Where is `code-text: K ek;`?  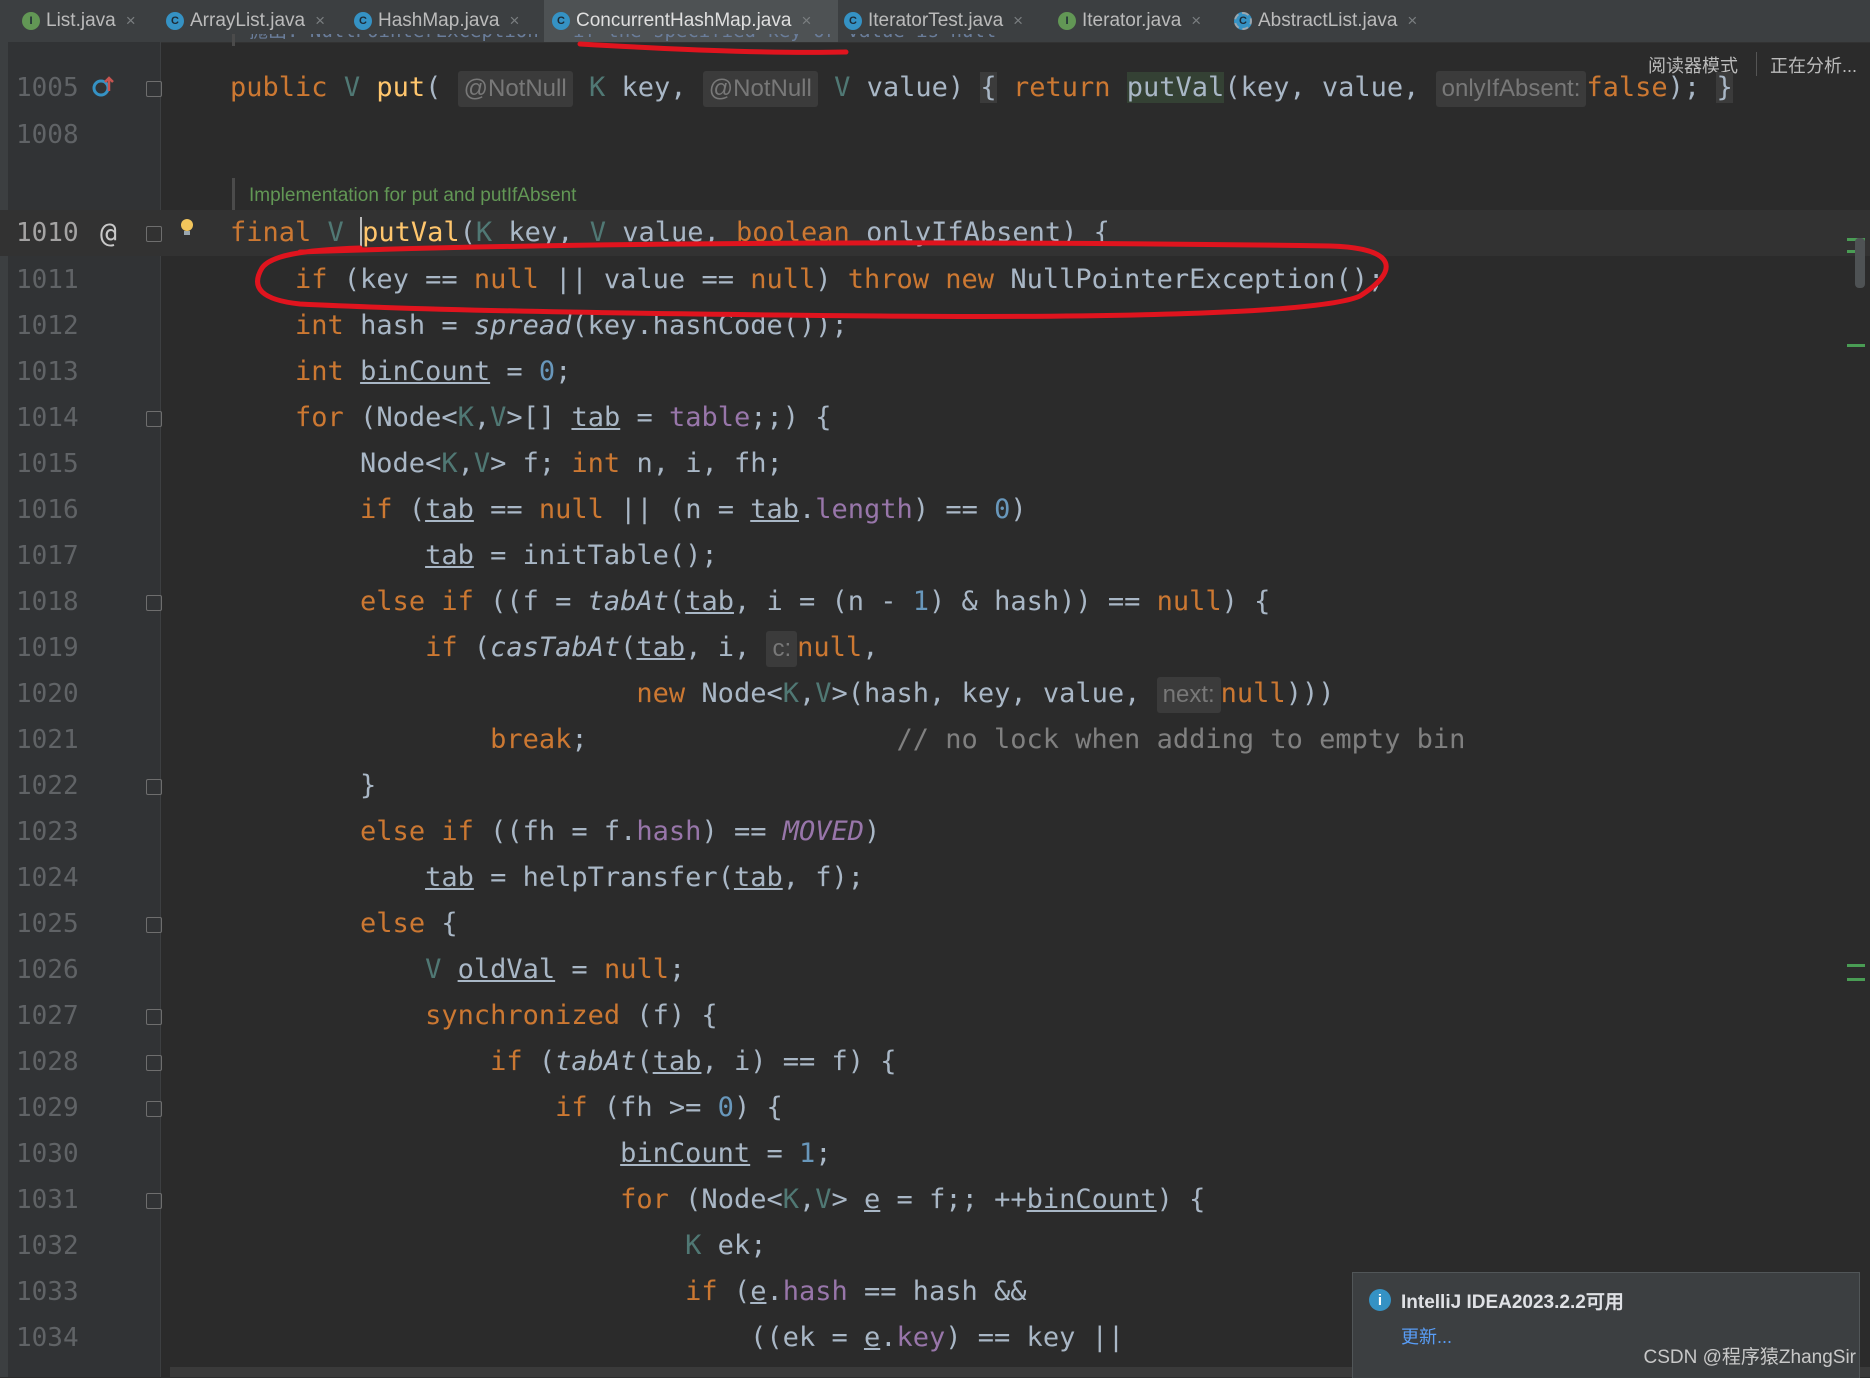
code-text: K ek; is located at coordinates (726, 1245).